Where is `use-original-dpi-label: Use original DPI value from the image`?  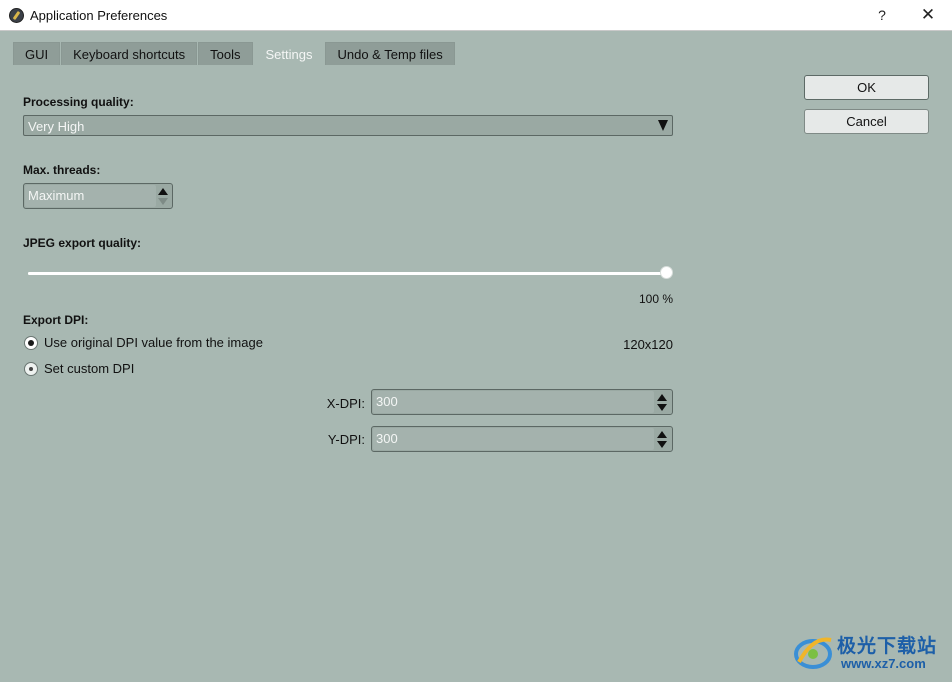 use-original-dpi-label: Use original DPI value from the image is located at coordinates (153, 342).